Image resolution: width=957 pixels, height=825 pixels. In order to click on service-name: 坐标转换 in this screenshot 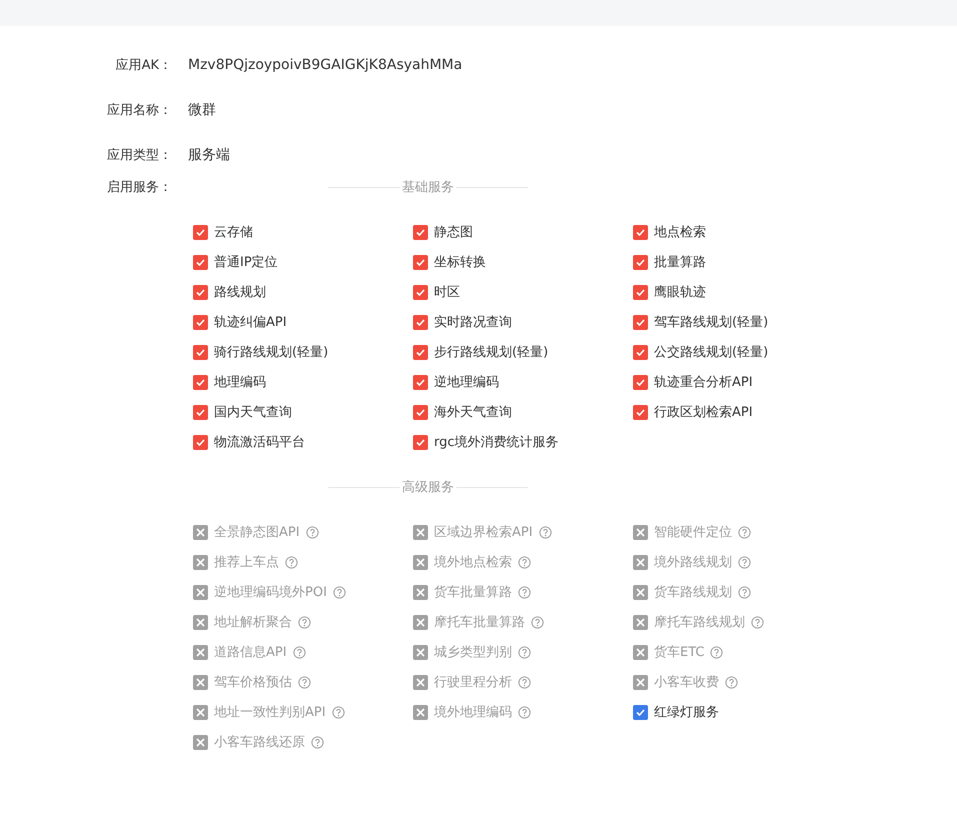, I will do `click(460, 262)`.